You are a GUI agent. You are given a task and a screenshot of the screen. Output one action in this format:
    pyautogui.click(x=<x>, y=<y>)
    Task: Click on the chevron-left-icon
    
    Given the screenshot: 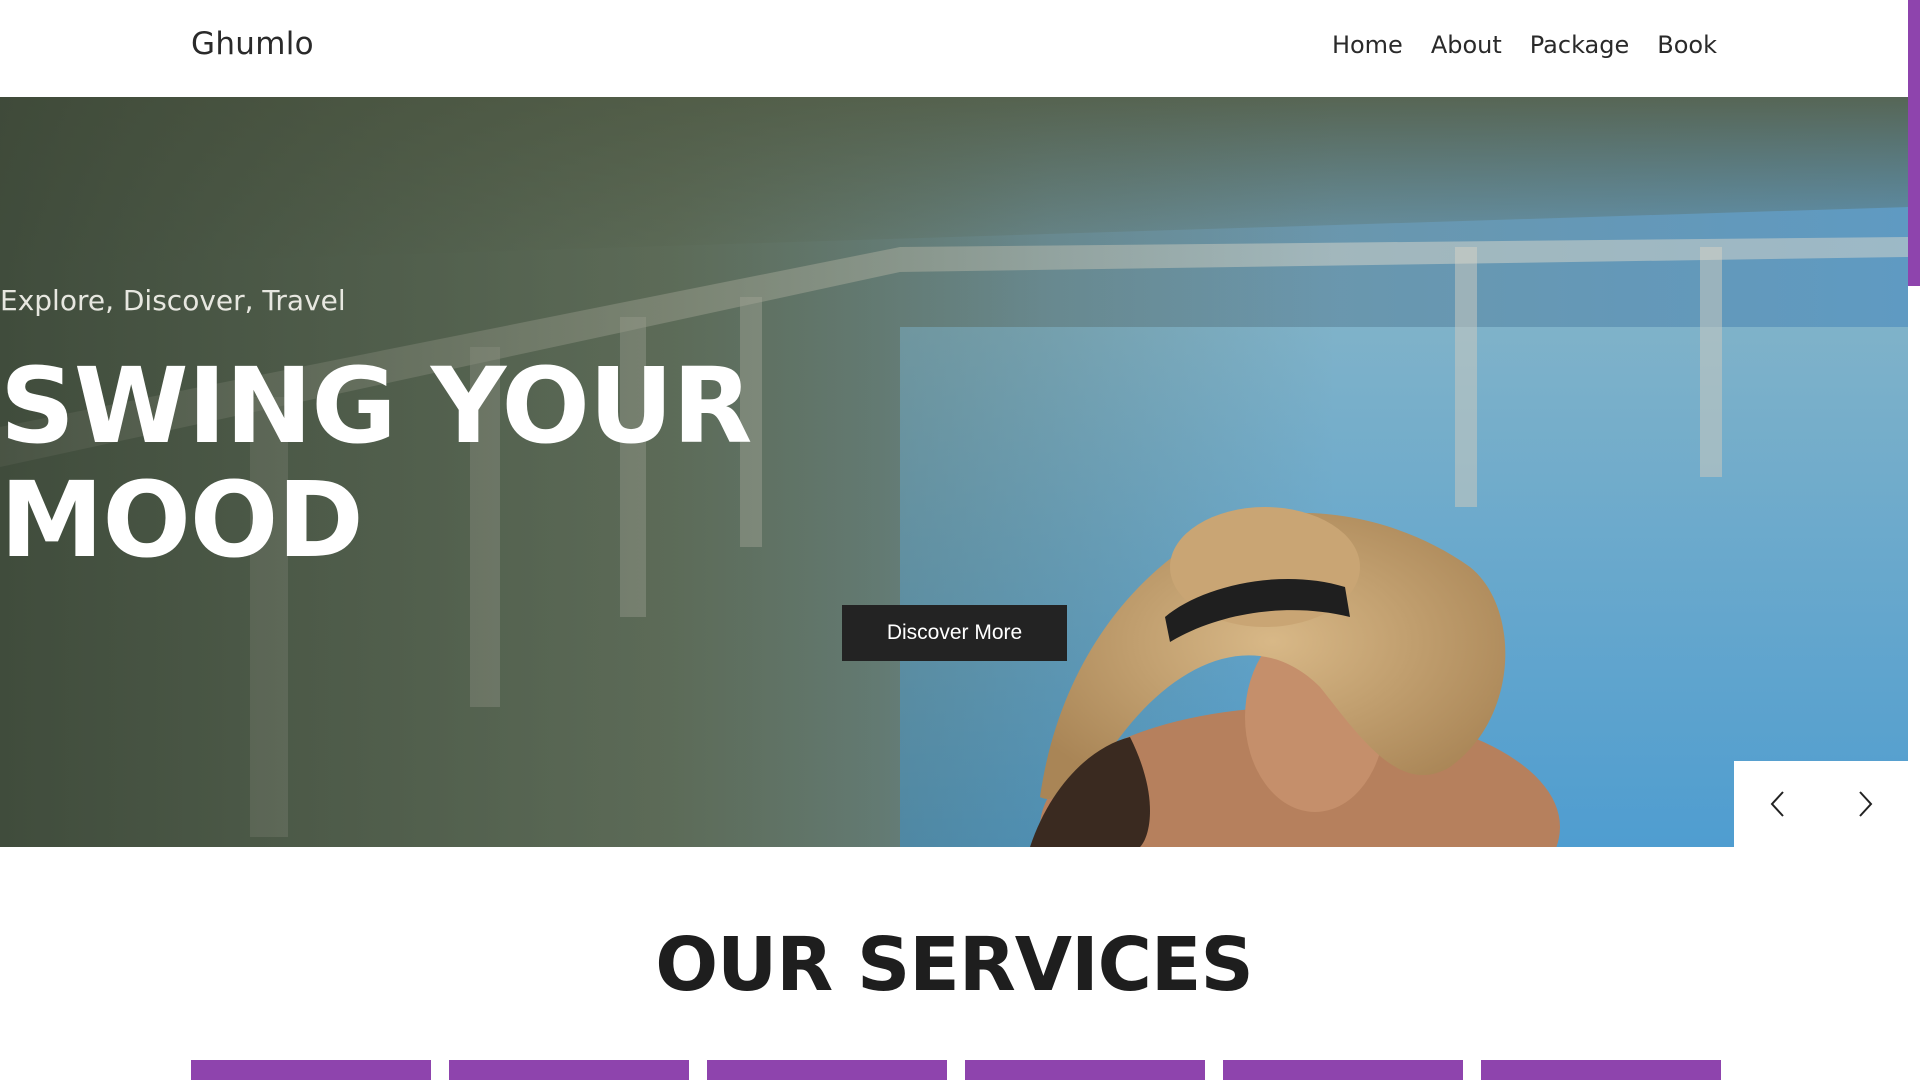 What is the action you would take?
    pyautogui.click(x=1777, y=804)
    